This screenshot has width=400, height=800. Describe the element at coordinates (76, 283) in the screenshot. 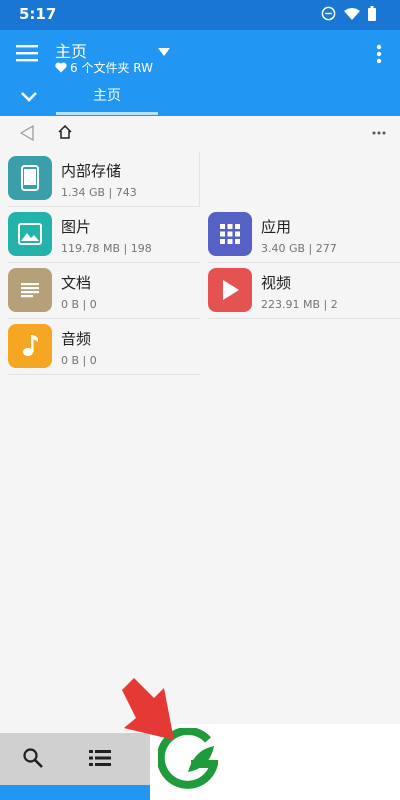

I see `item-name: 文档` at that location.